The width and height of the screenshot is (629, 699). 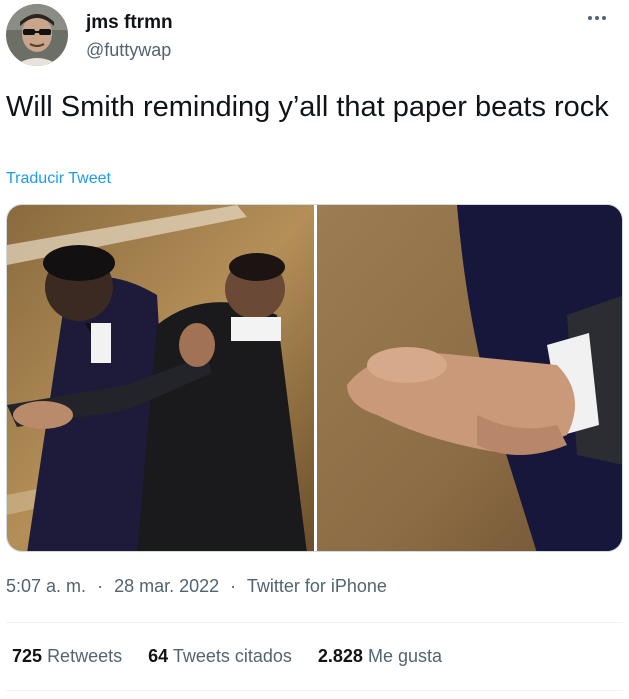 I want to click on tweet-date: 28 mar. 2022, so click(x=166, y=586).